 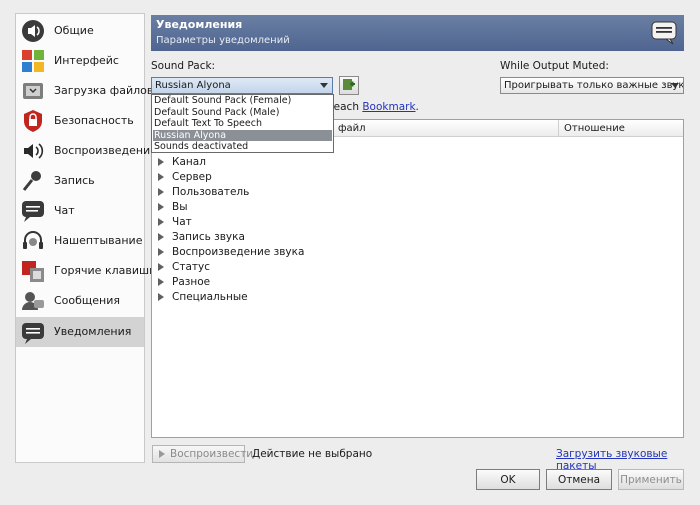 I want to click on tree-row-label: Воспроизведение звука, so click(x=238, y=251).